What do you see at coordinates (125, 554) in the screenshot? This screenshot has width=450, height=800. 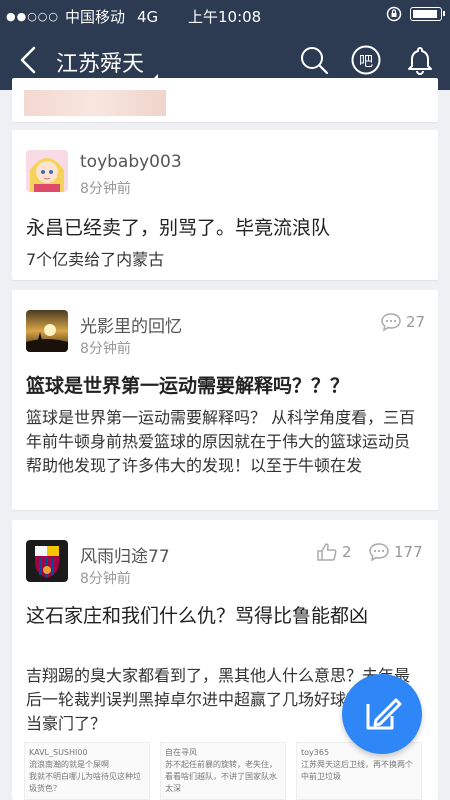 I see `username: 风雨归途77` at bounding box center [125, 554].